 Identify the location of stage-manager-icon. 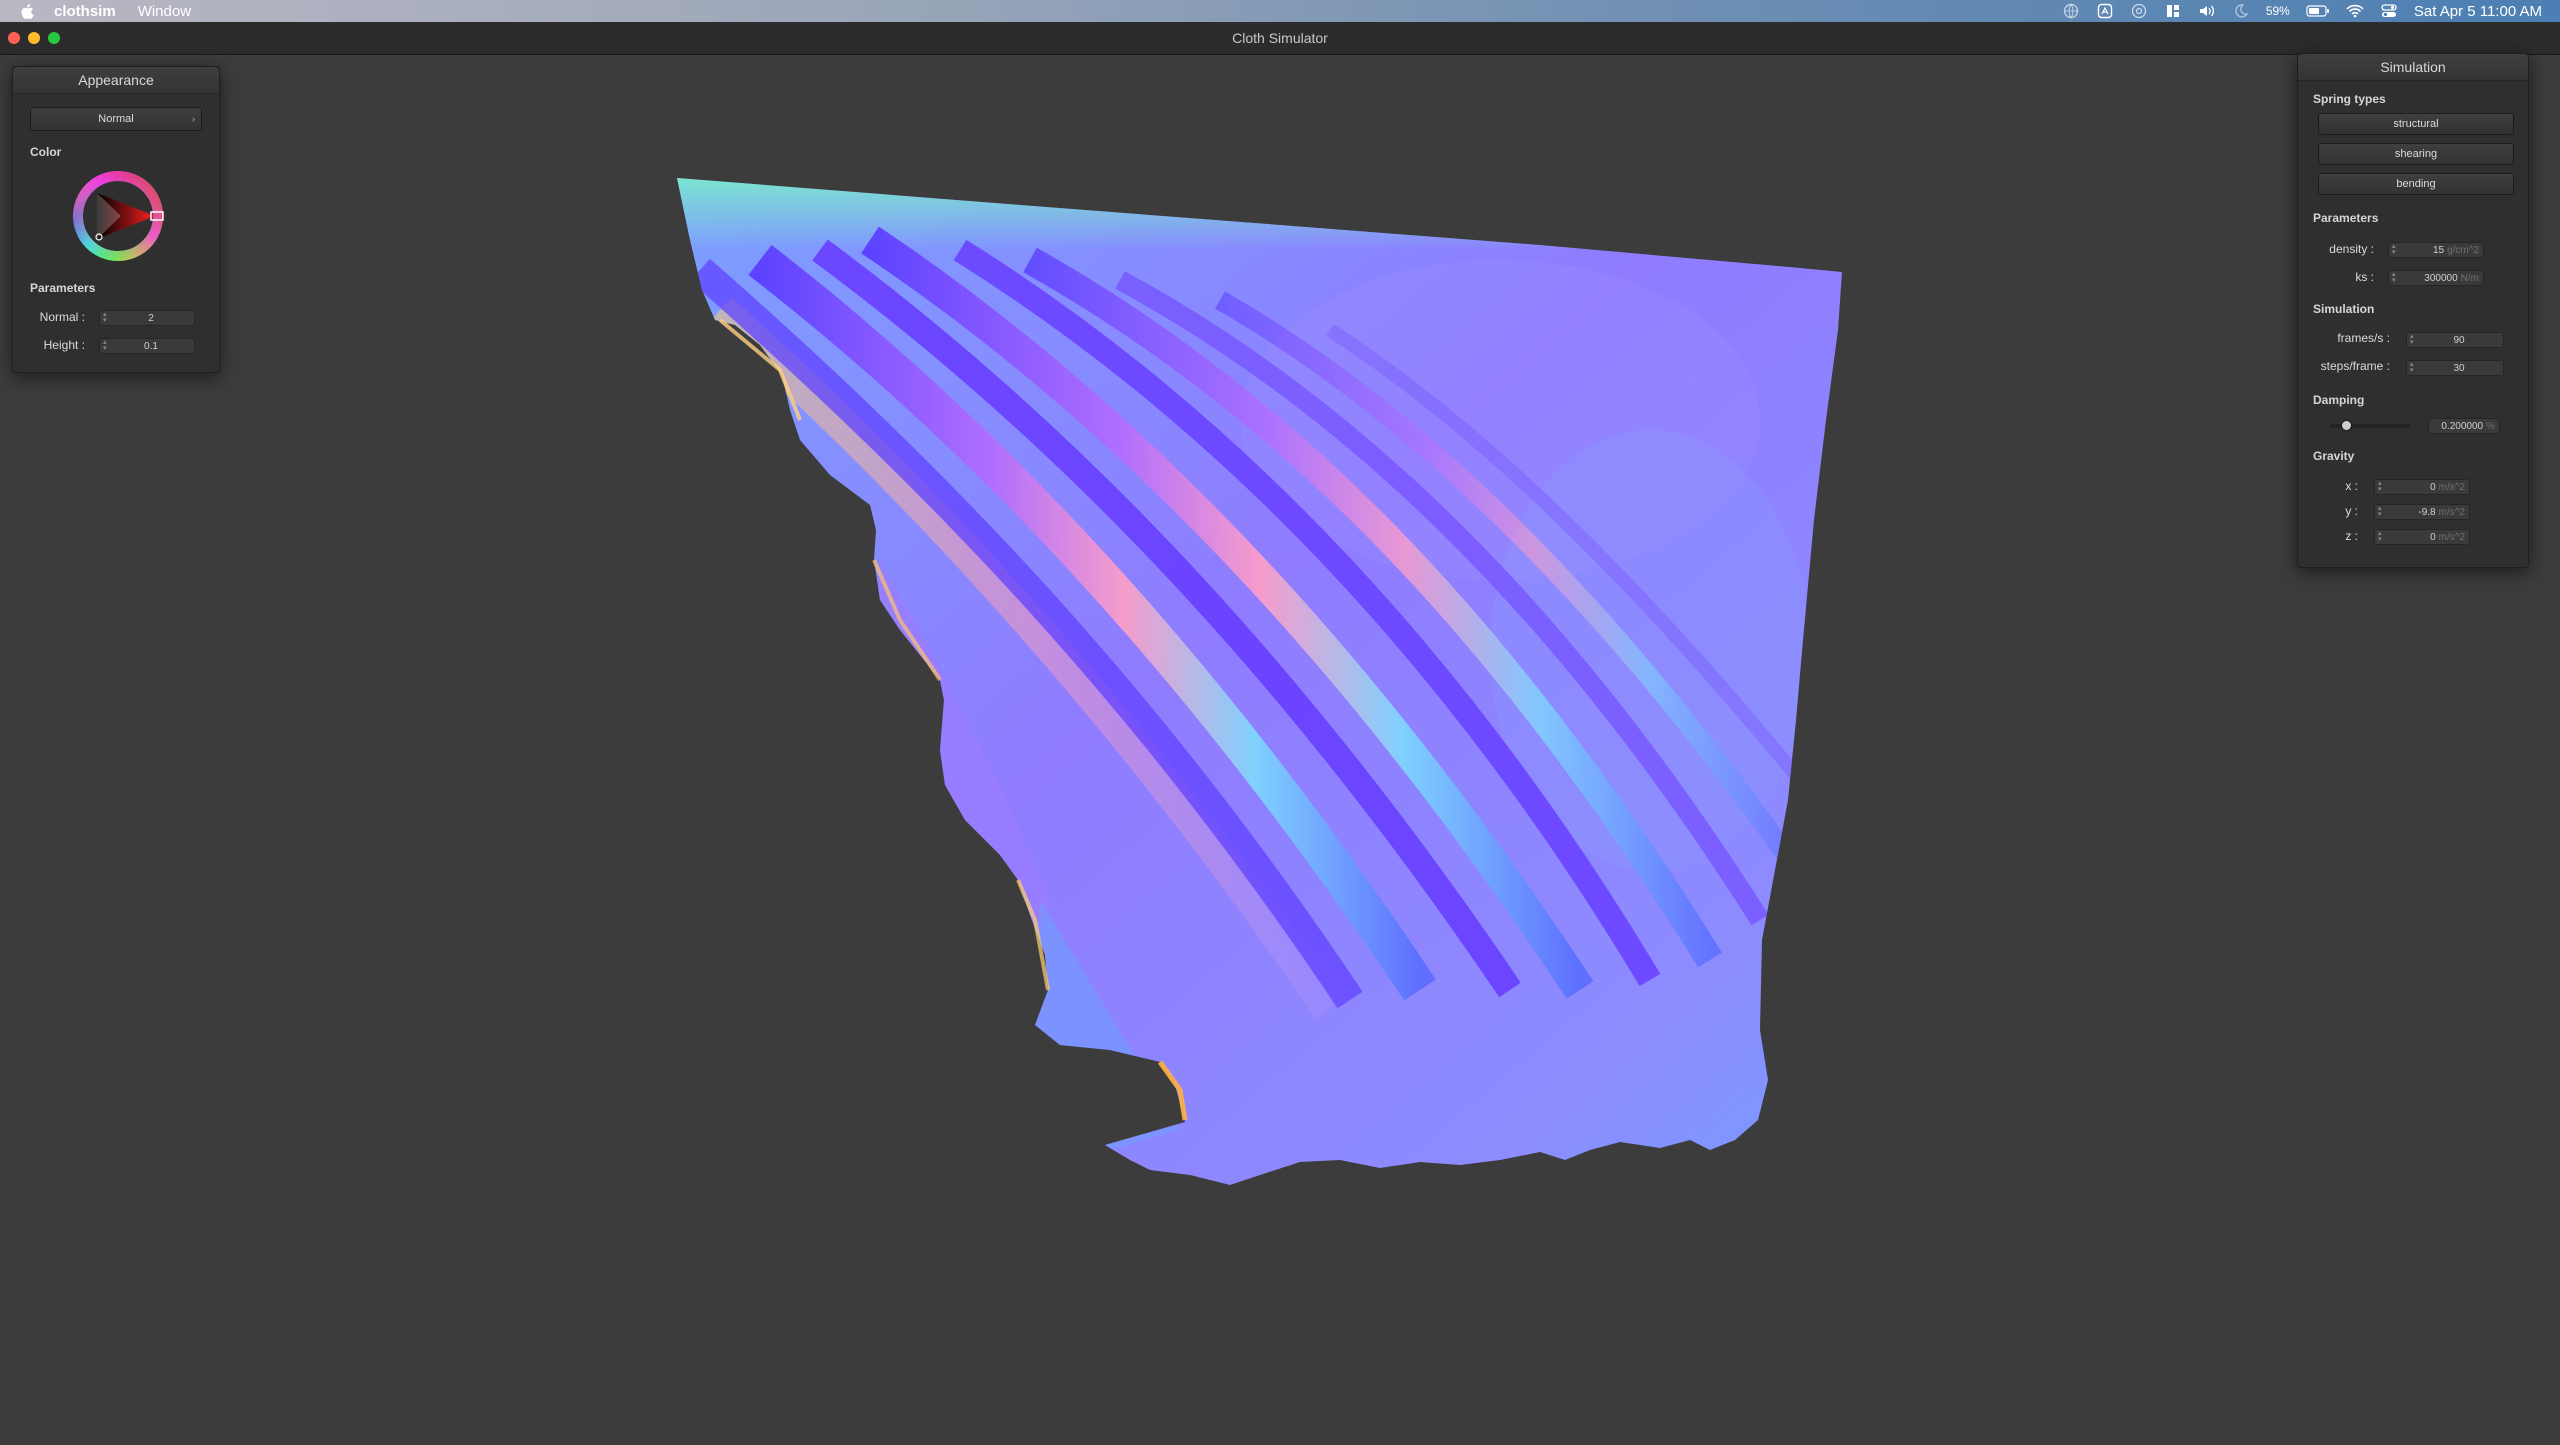
(2173, 11).